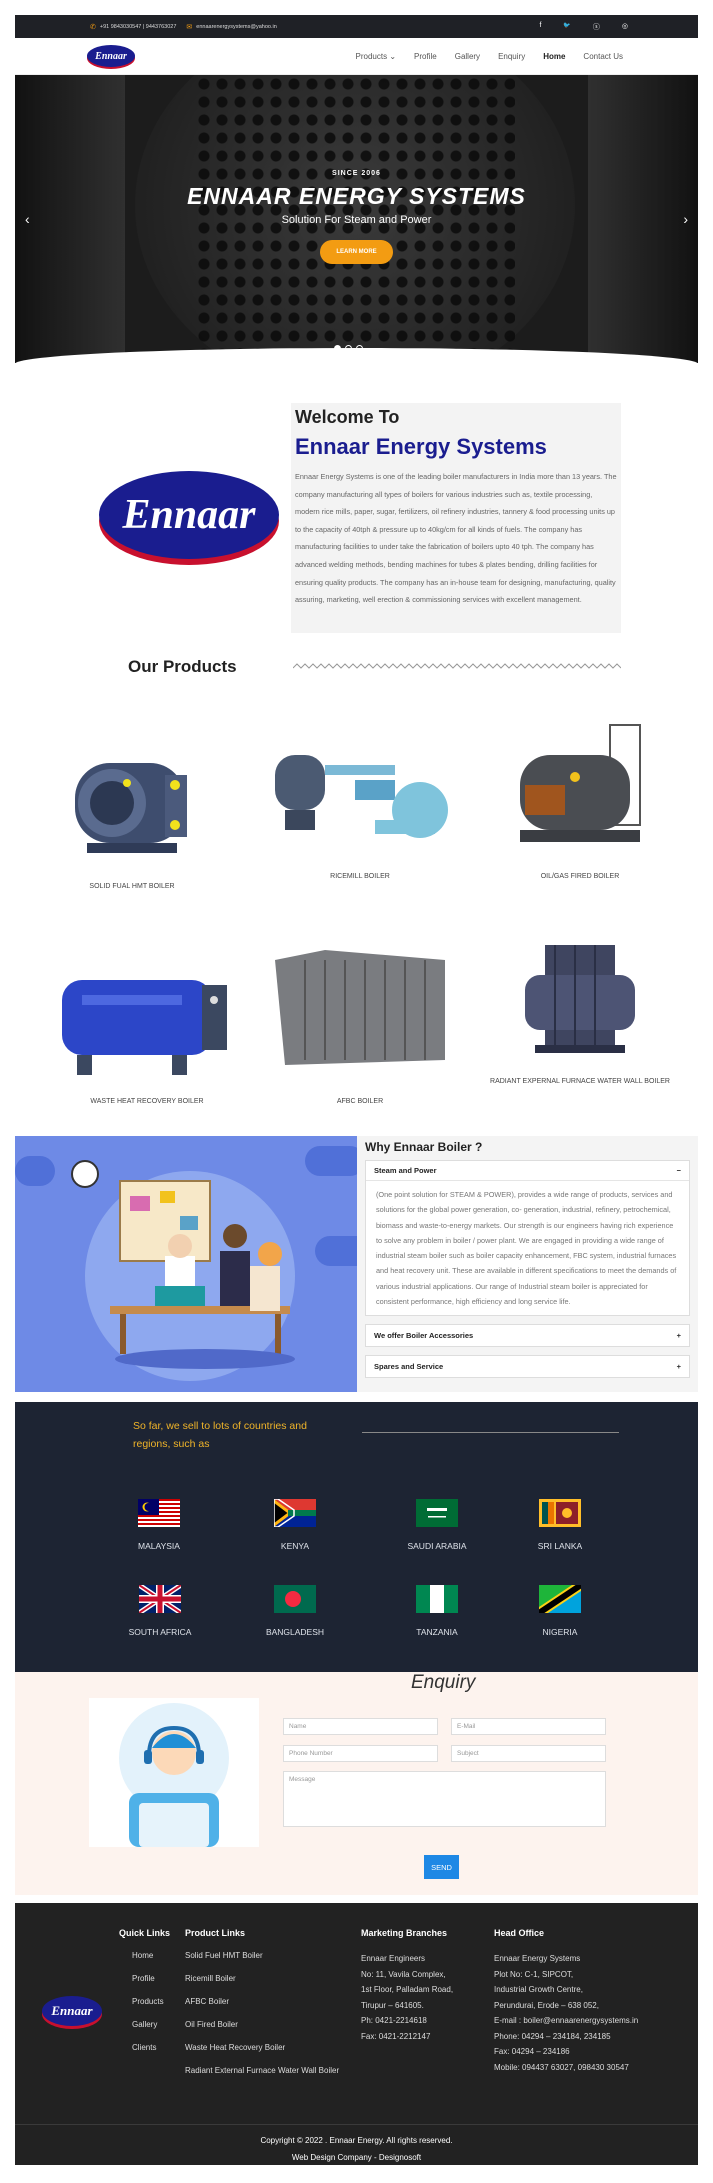 This screenshot has width=713, height=2183. What do you see at coordinates (275, 2047) in the screenshot?
I see `footer-link: Waste Heat Recovery Boiler` at bounding box center [275, 2047].